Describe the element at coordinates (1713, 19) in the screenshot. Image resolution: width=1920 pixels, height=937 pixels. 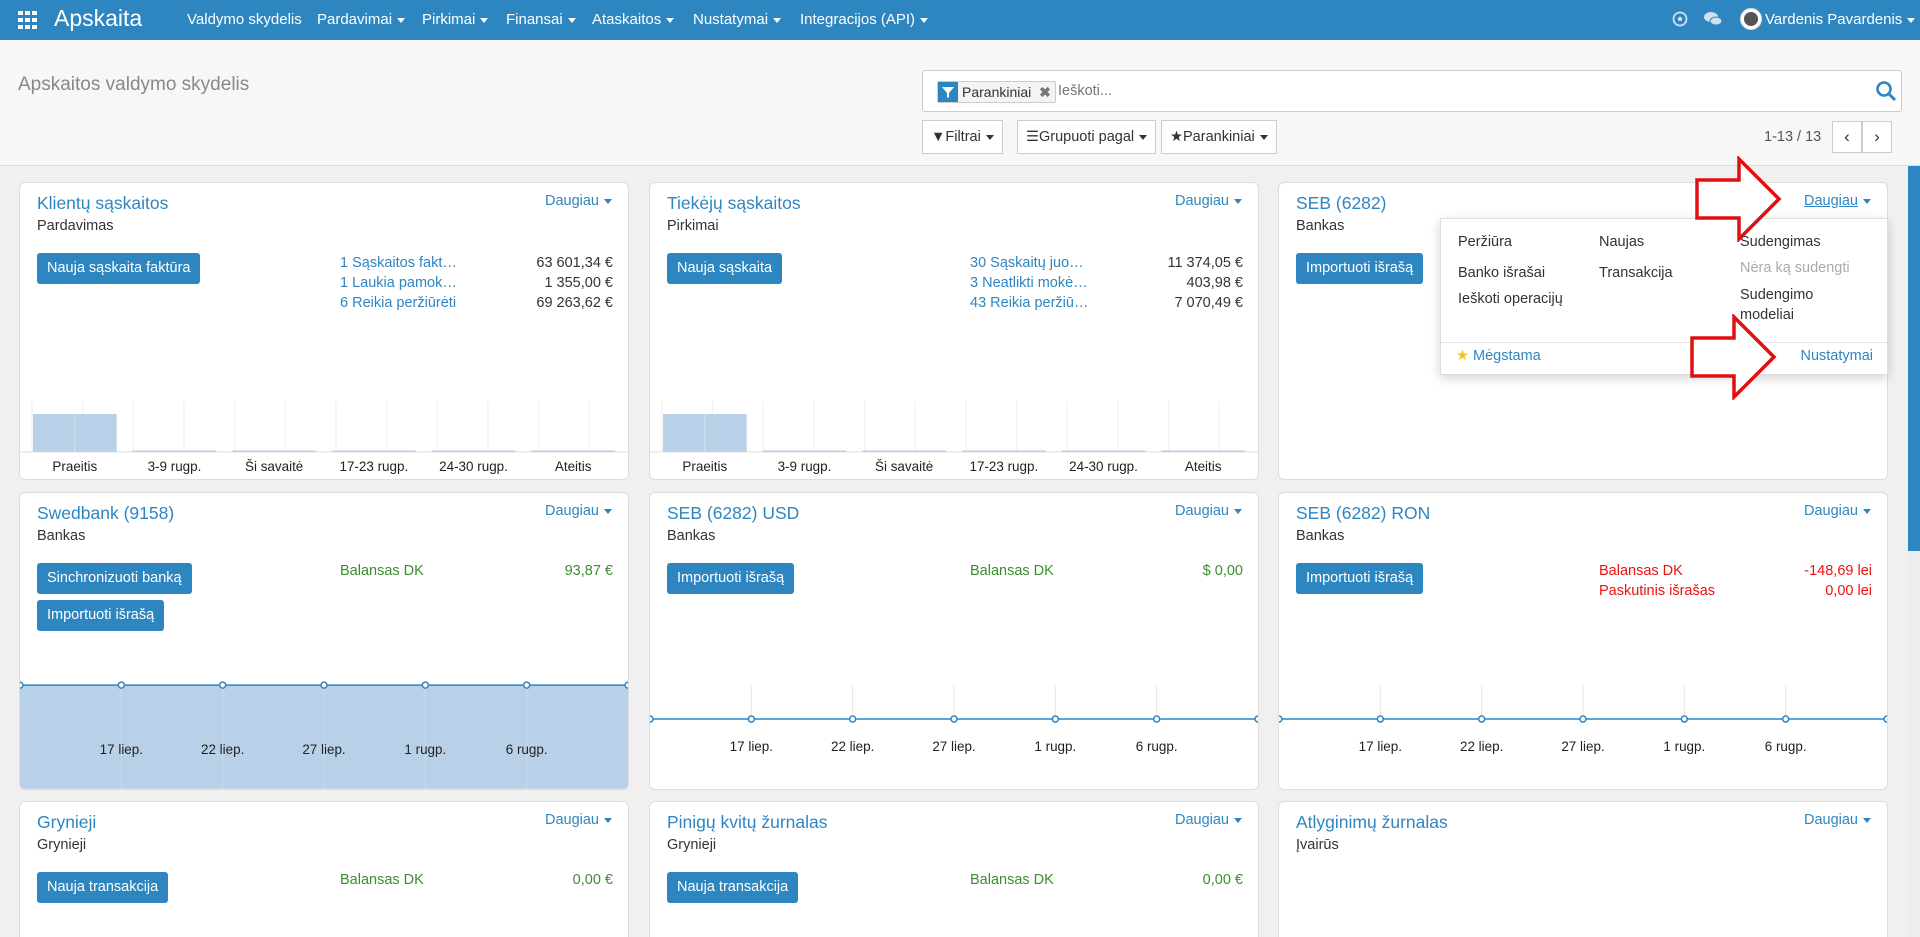
I see `chat-icon` at that location.